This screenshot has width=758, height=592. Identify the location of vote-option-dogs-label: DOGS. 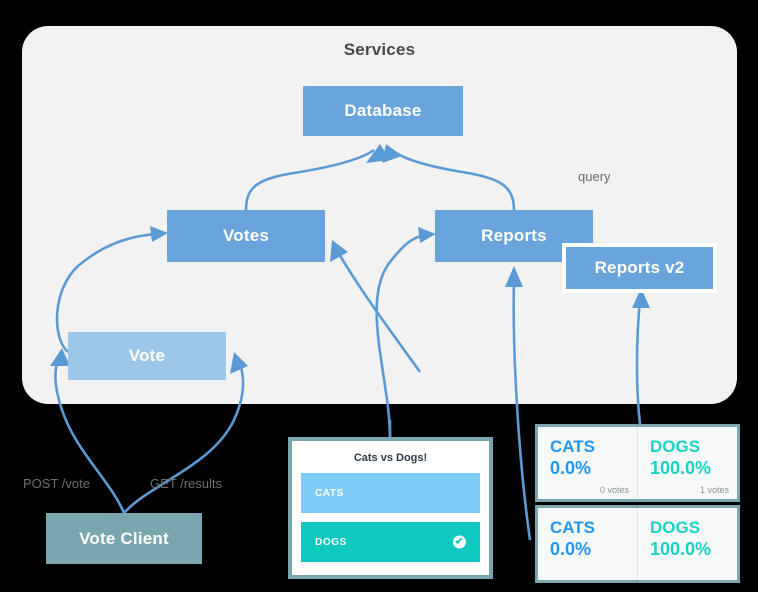
(331, 542).